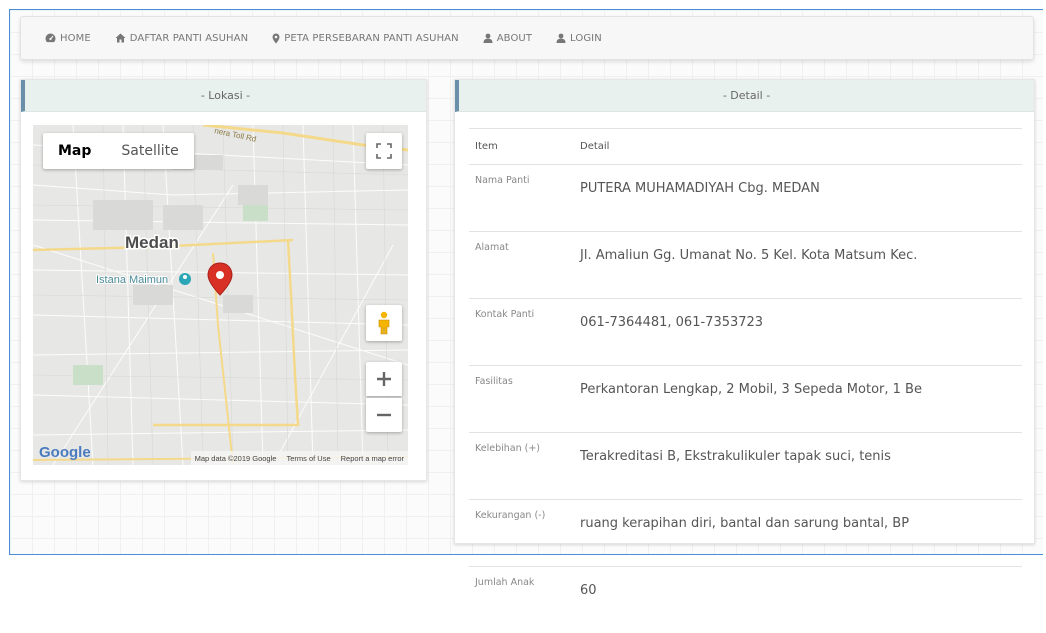 The height and width of the screenshot is (633, 1046). What do you see at coordinates (75, 38) in the screenshot?
I see `nav-home-label: HOME` at bounding box center [75, 38].